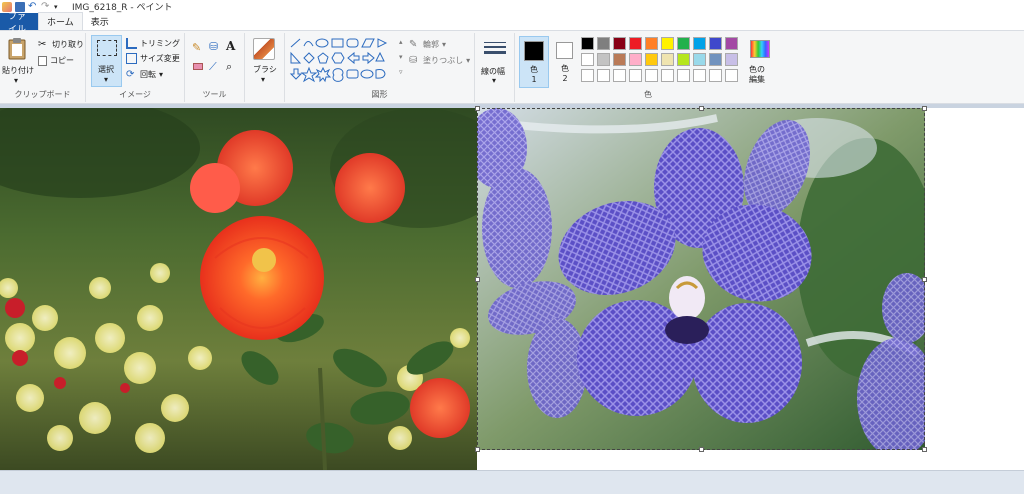  I want to click on tools-group: ✎ ⛁ A ⟋ ⌕ ツール, so click(215, 67).